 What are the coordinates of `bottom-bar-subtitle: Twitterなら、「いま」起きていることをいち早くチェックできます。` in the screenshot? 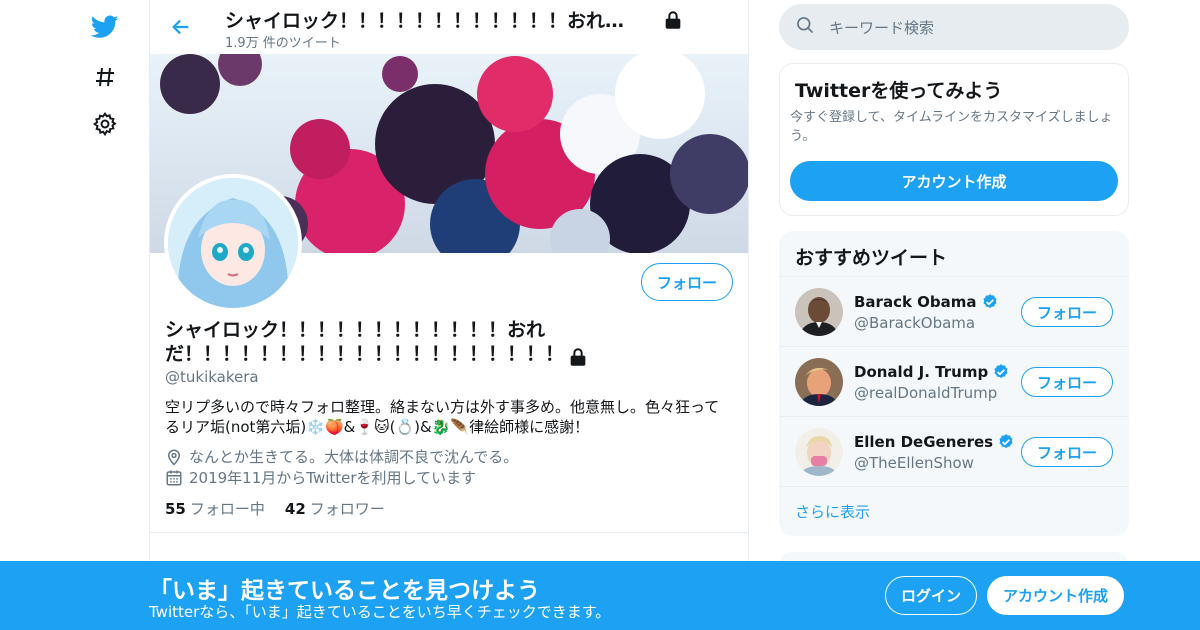 It's located at (380, 612).